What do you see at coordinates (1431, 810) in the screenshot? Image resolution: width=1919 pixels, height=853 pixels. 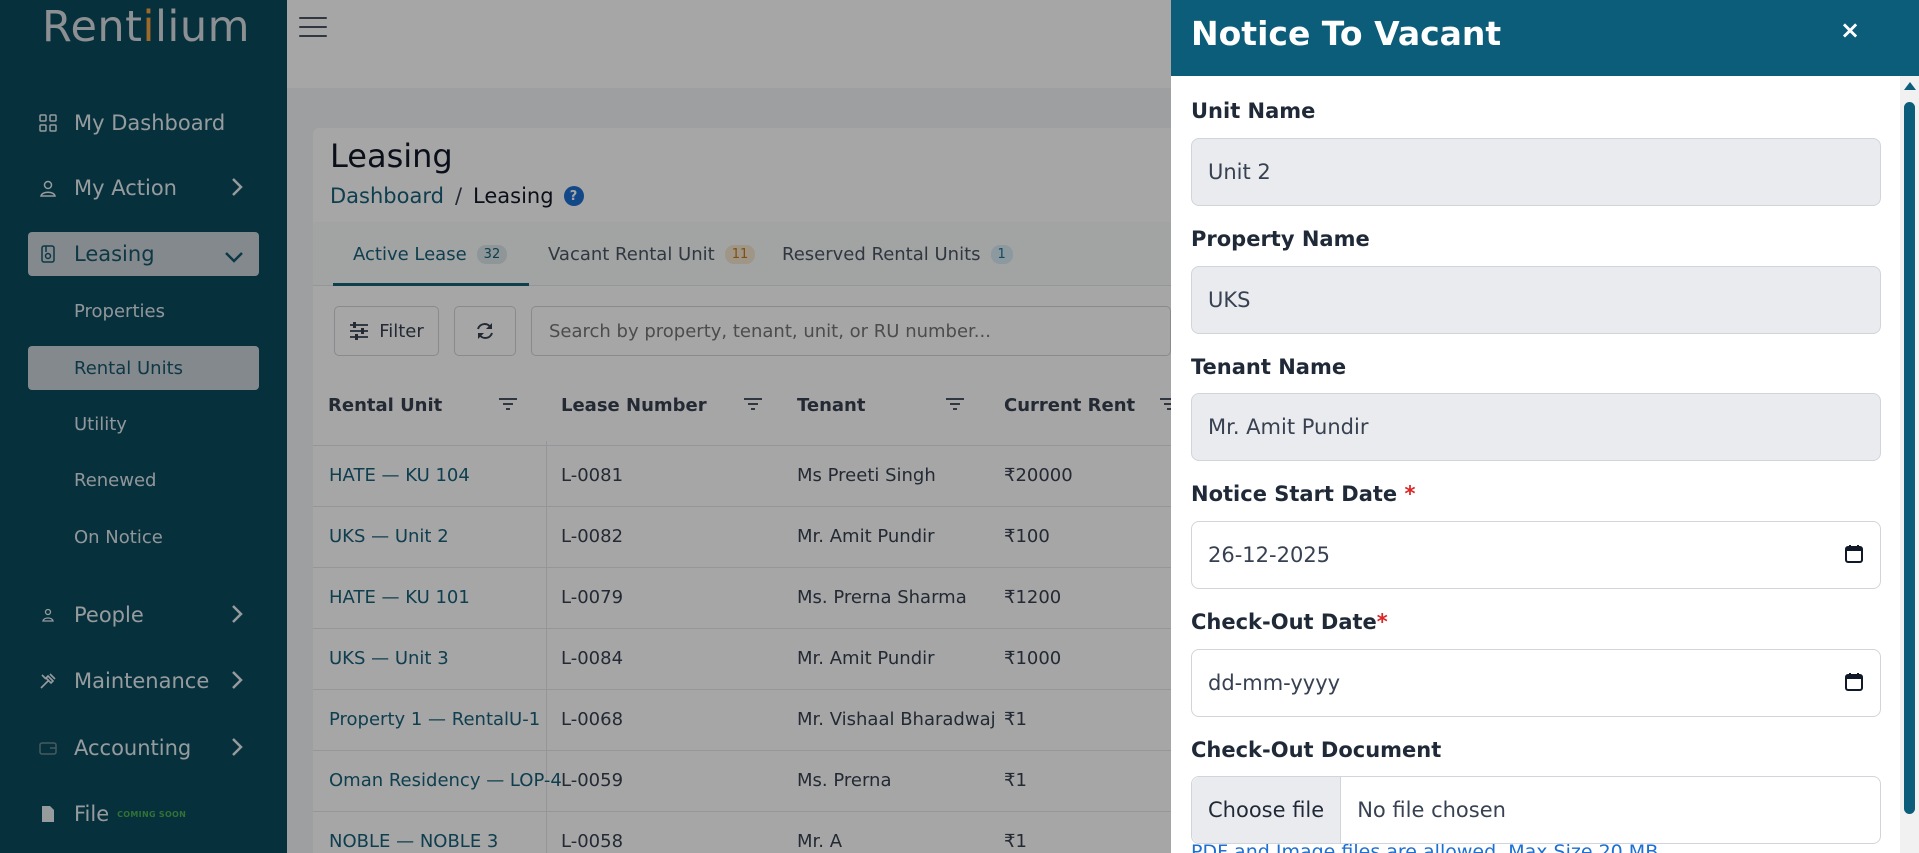 I see `file-status-text: No file chosen` at bounding box center [1431, 810].